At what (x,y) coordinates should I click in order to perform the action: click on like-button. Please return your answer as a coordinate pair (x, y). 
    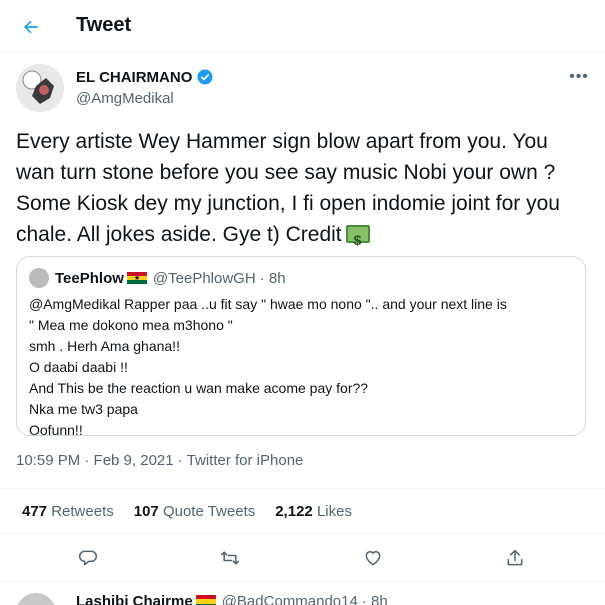
    Looking at the image, I should click on (373, 558).